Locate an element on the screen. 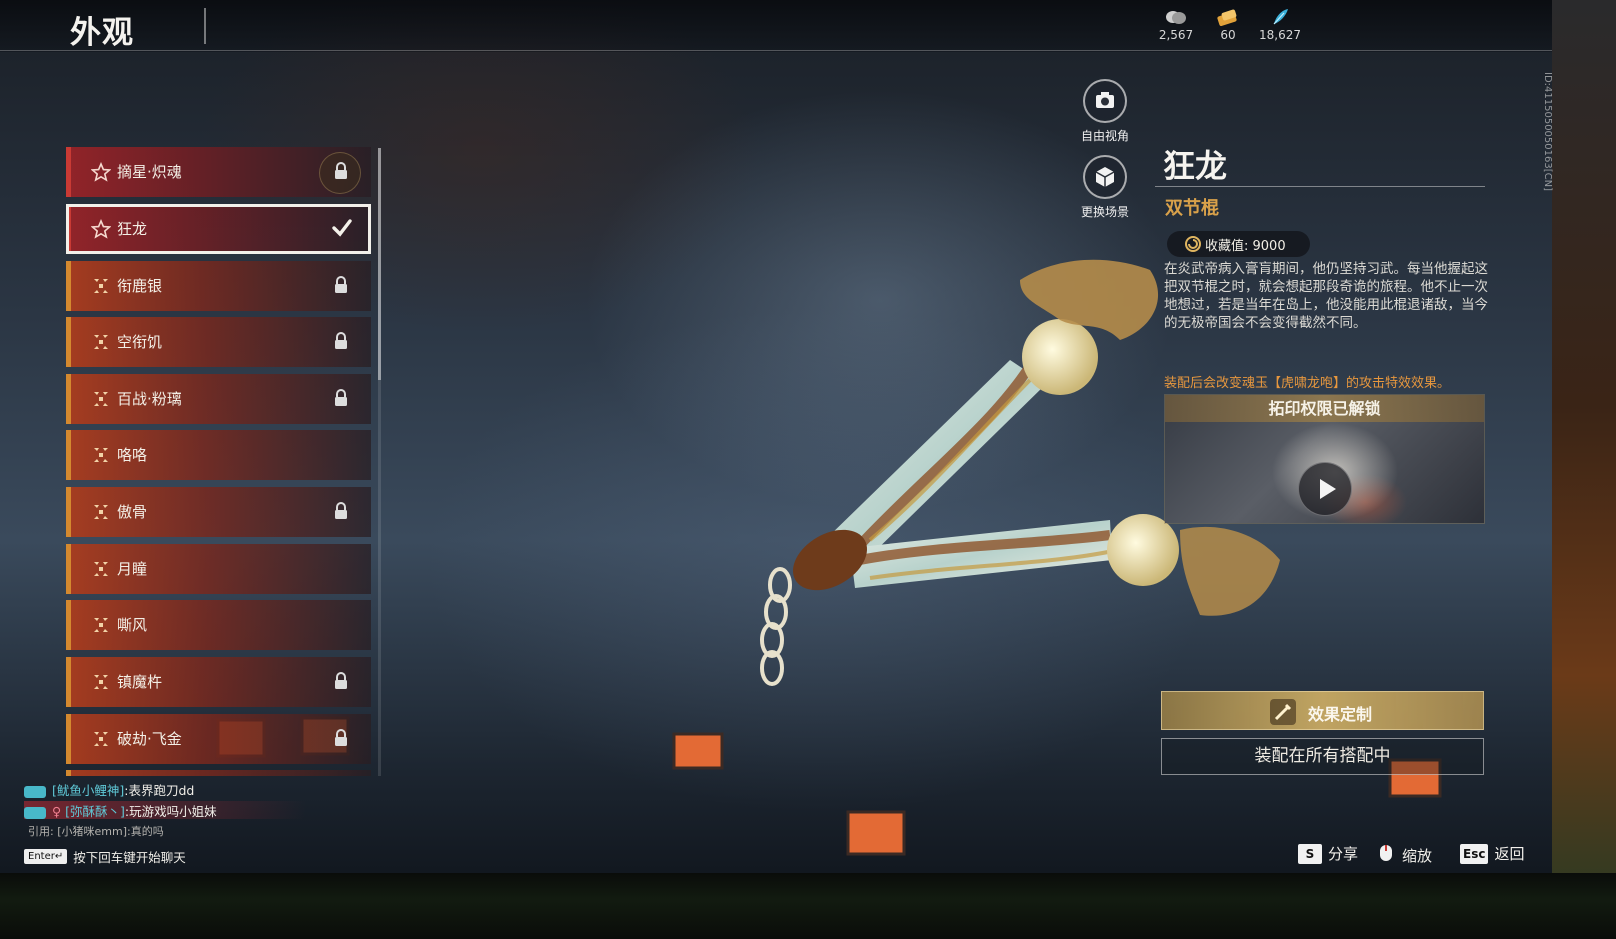 Image resolution: width=1616 pixels, height=939 pixels. skin-item-咯咯: 咯咯 is located at coordinates (218, 455).